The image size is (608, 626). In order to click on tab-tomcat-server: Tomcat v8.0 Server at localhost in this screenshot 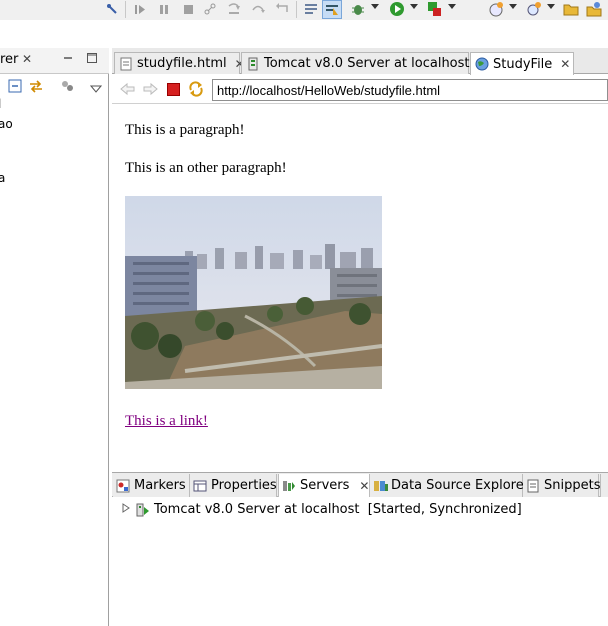, I will do `click(355, 63)`.